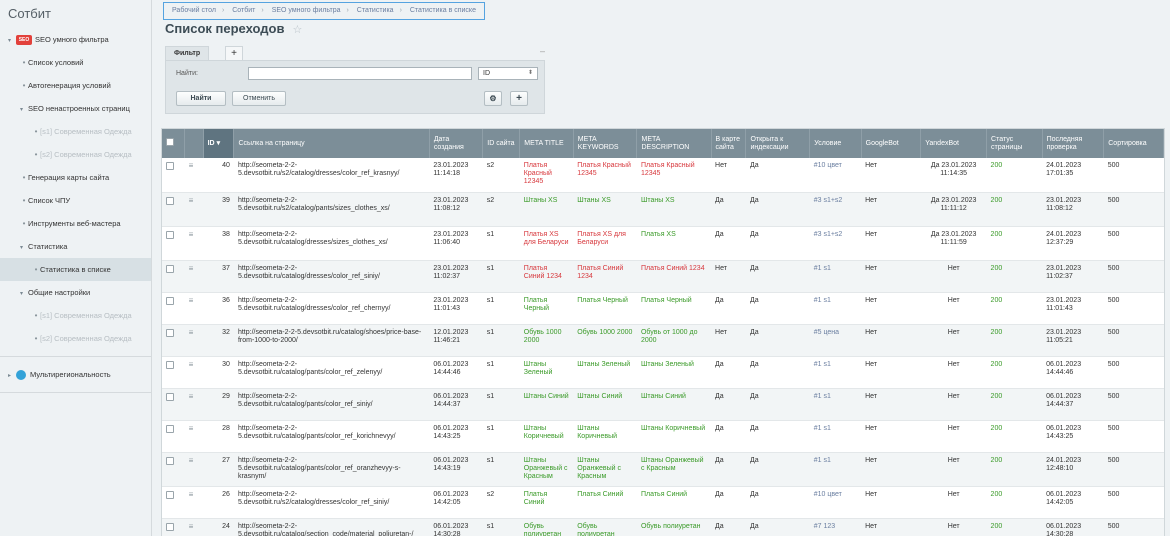 Image resolution: width=1170 pixels, height=536 pixels. I want to click on last-check-header: Последняя проверка, so click(1073, 143).